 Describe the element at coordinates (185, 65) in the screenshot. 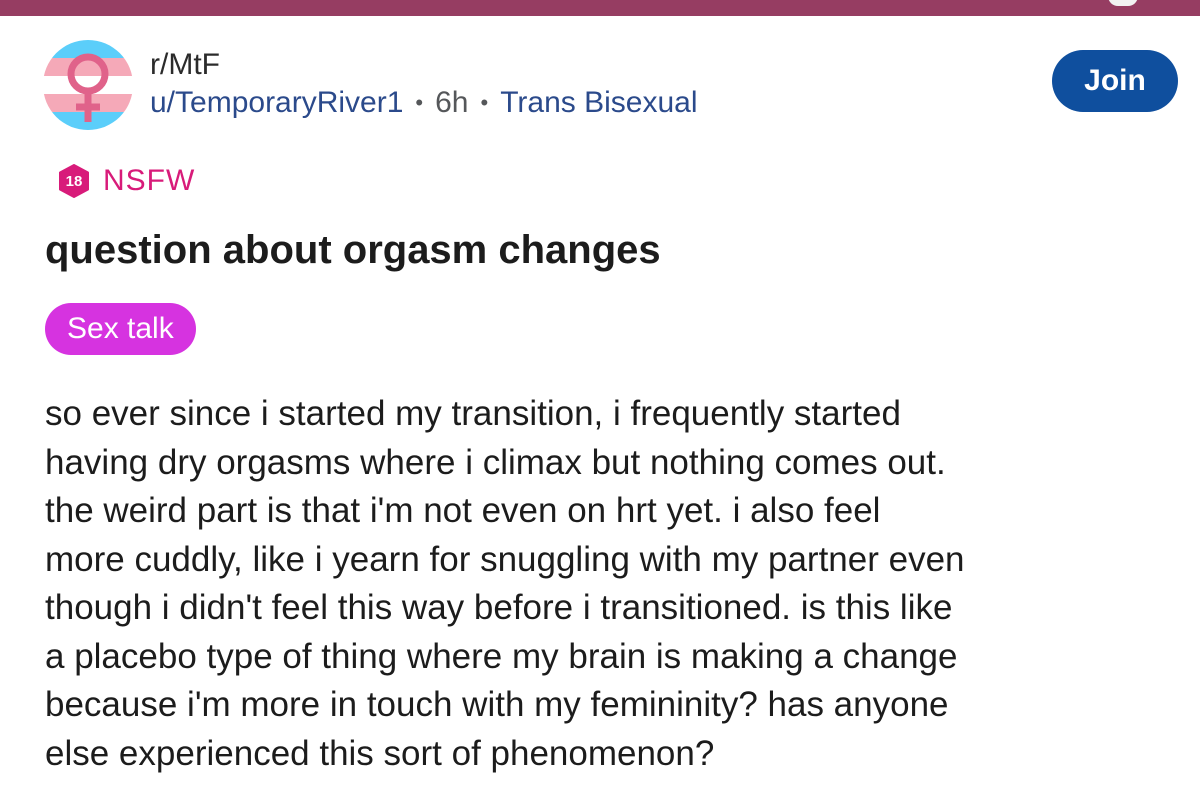

I see `subreddit-name: r/MtF` at that location.